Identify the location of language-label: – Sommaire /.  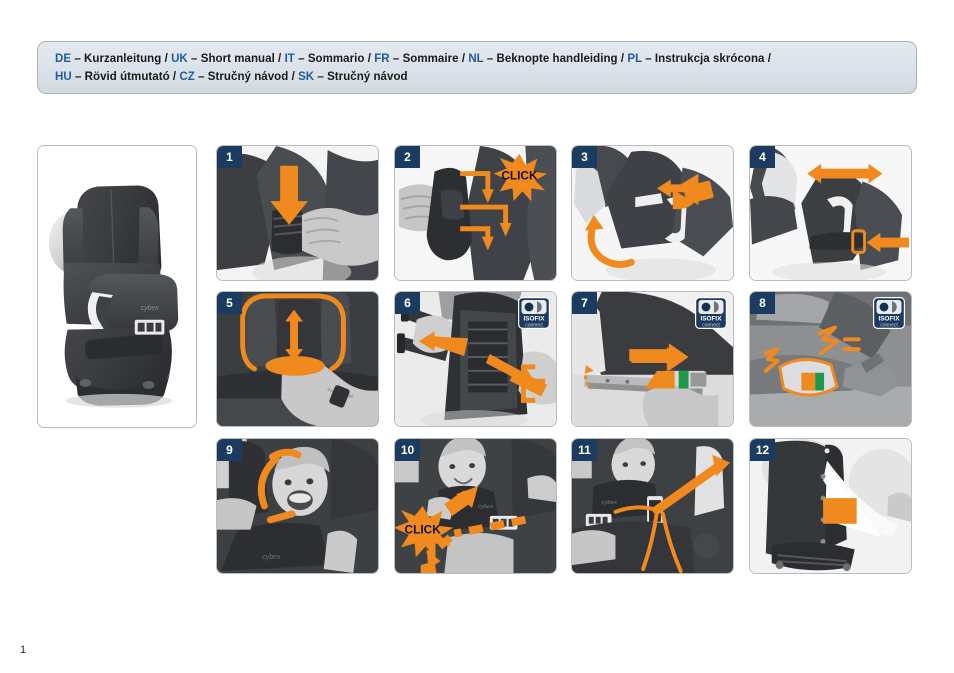
(429, 59).